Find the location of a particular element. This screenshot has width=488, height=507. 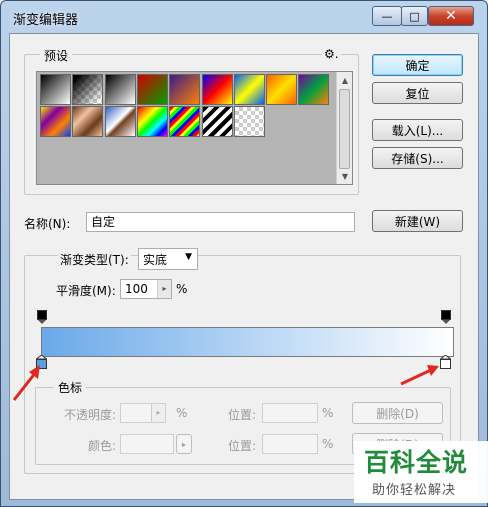

stops-legend: 色标 is located at coordinates (70, 387).